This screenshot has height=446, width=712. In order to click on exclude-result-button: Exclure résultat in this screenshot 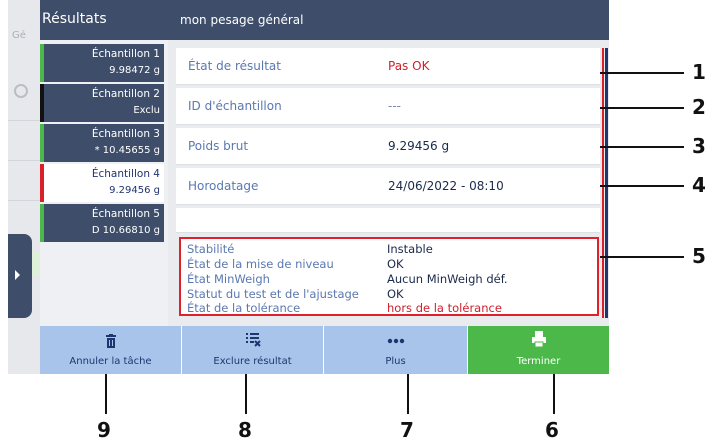, I will do `click(253, 350)`.